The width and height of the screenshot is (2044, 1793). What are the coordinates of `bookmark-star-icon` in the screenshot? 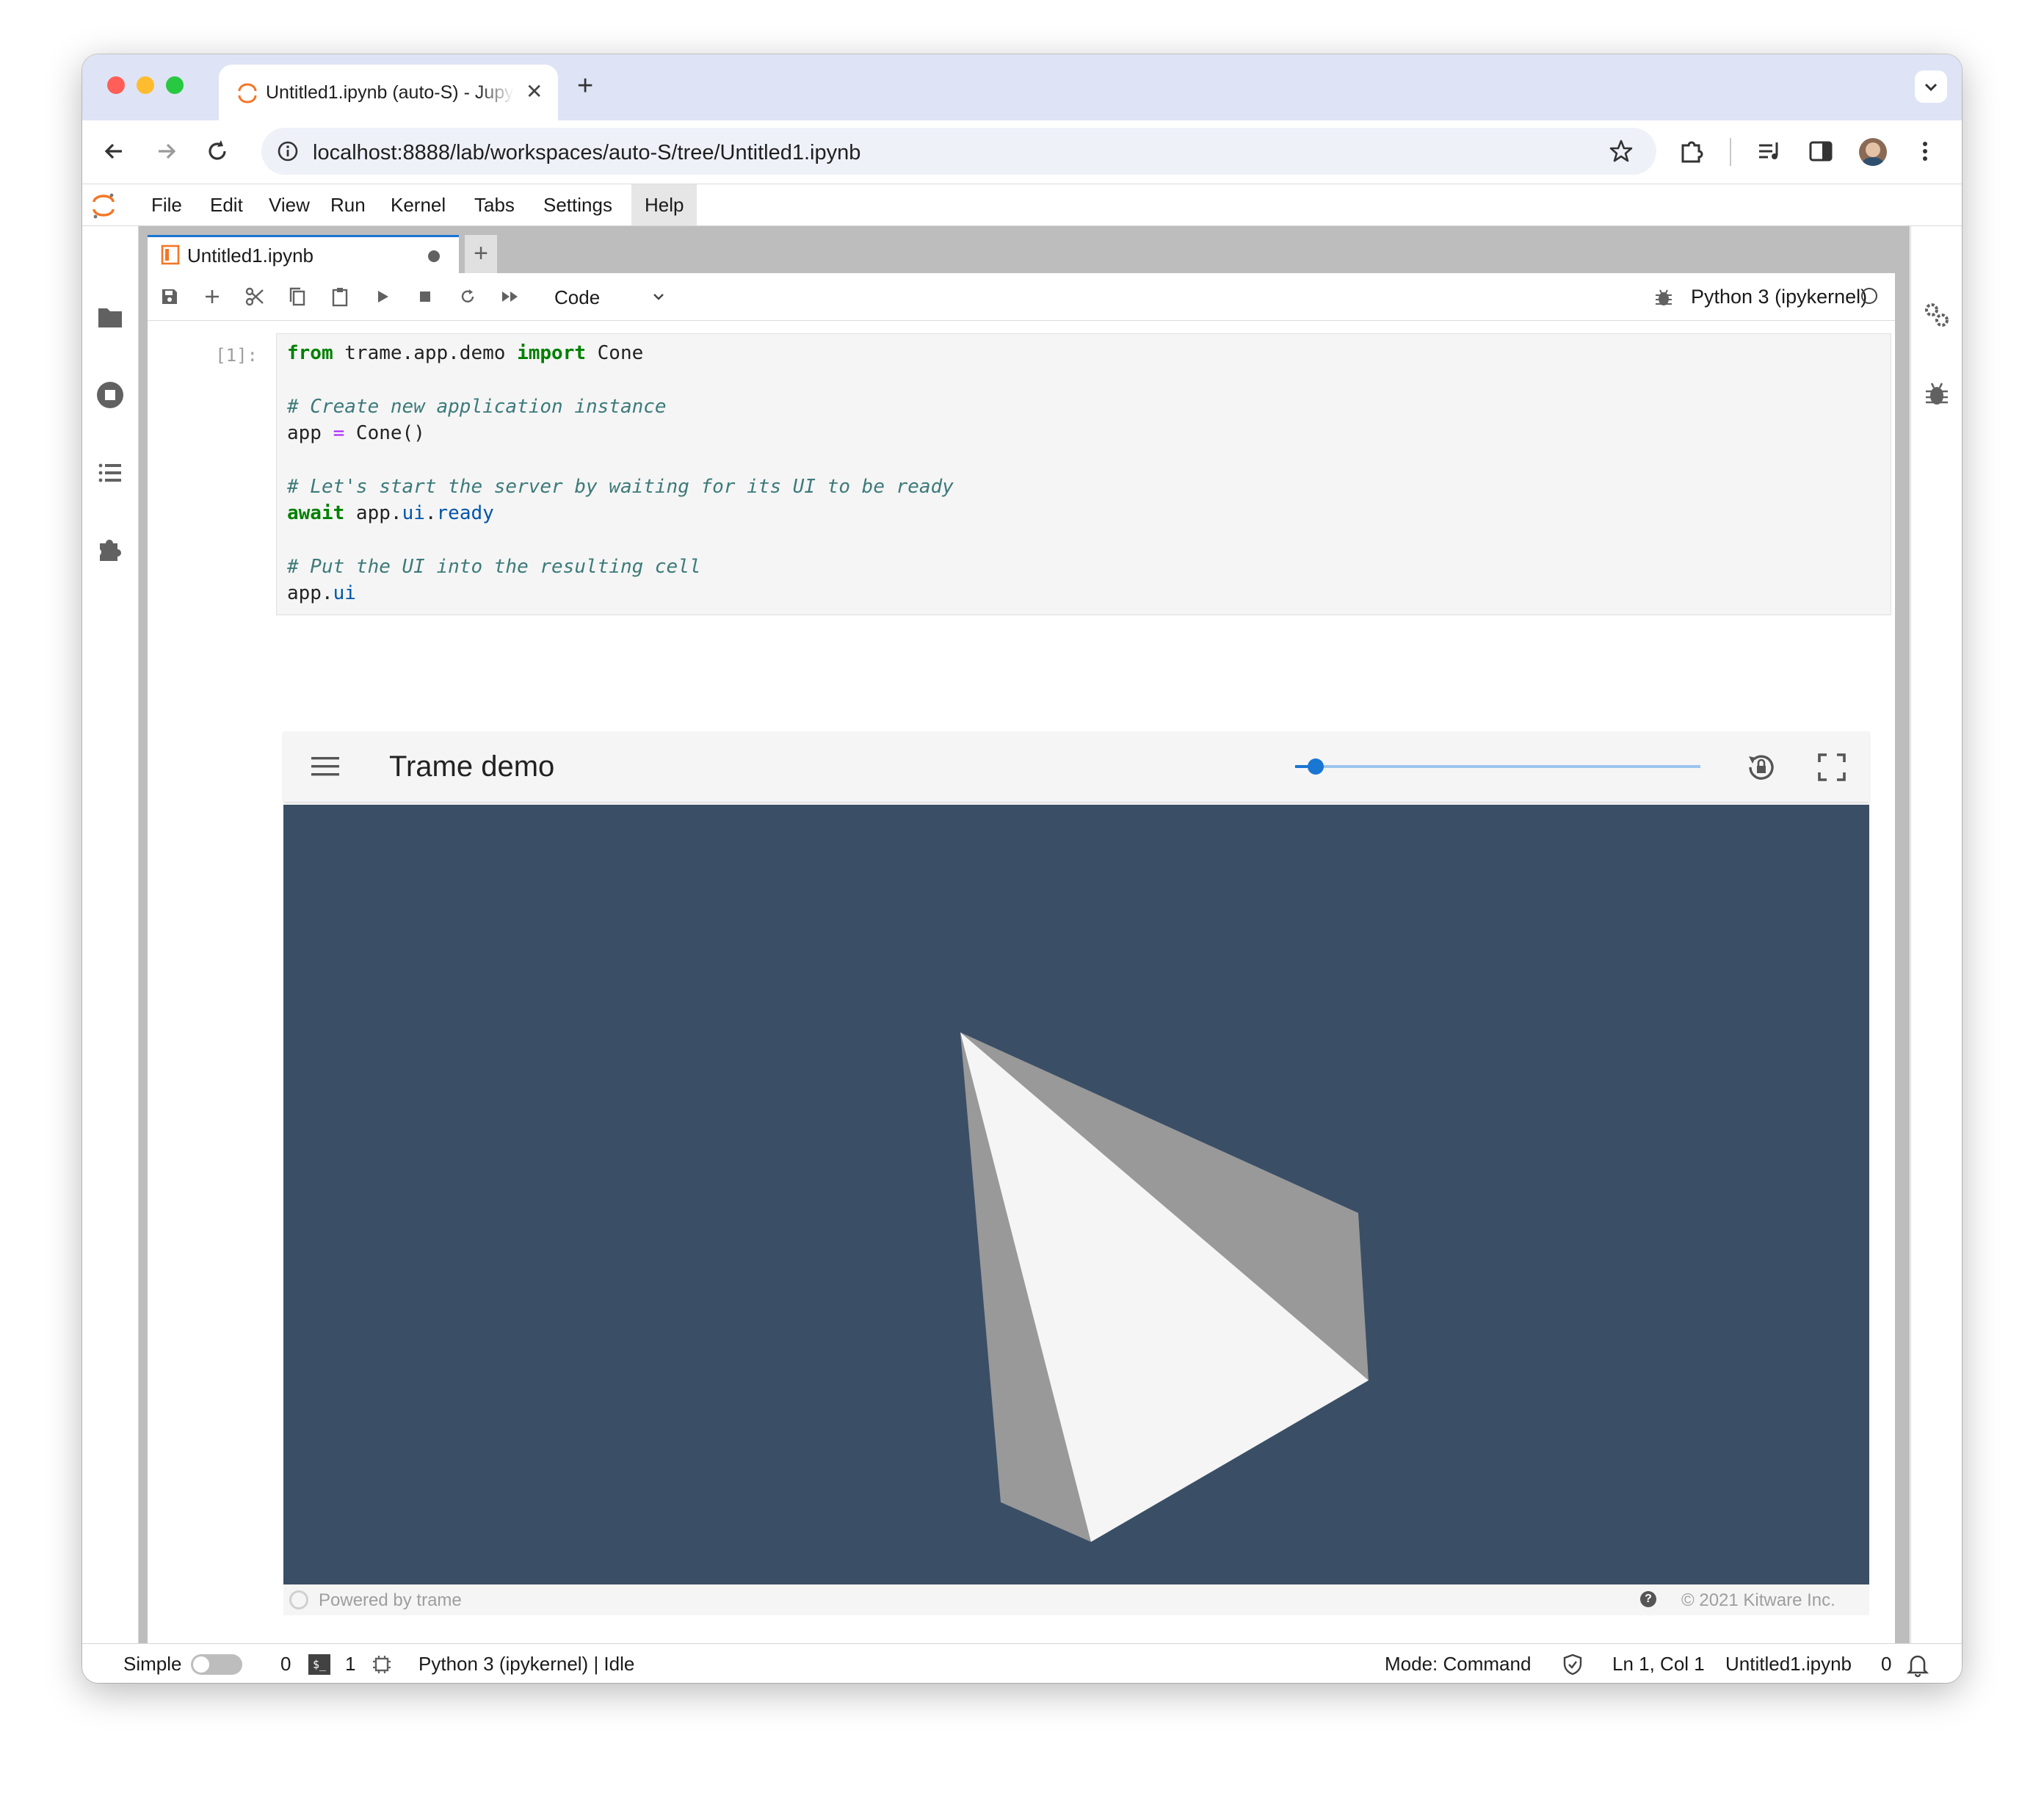 It's located at (1621, 151).